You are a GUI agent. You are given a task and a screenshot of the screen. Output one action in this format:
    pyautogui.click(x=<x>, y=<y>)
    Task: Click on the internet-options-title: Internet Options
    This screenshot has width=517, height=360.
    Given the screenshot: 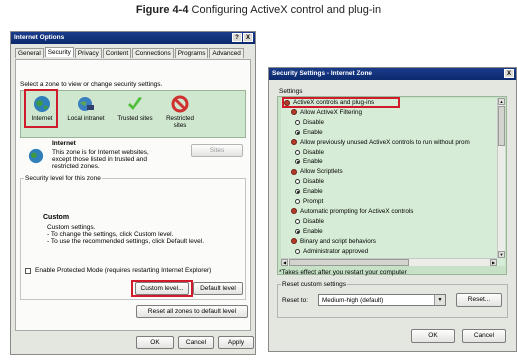 What is the action you would take?
    pyautogui.click(x=39, y=37)
    